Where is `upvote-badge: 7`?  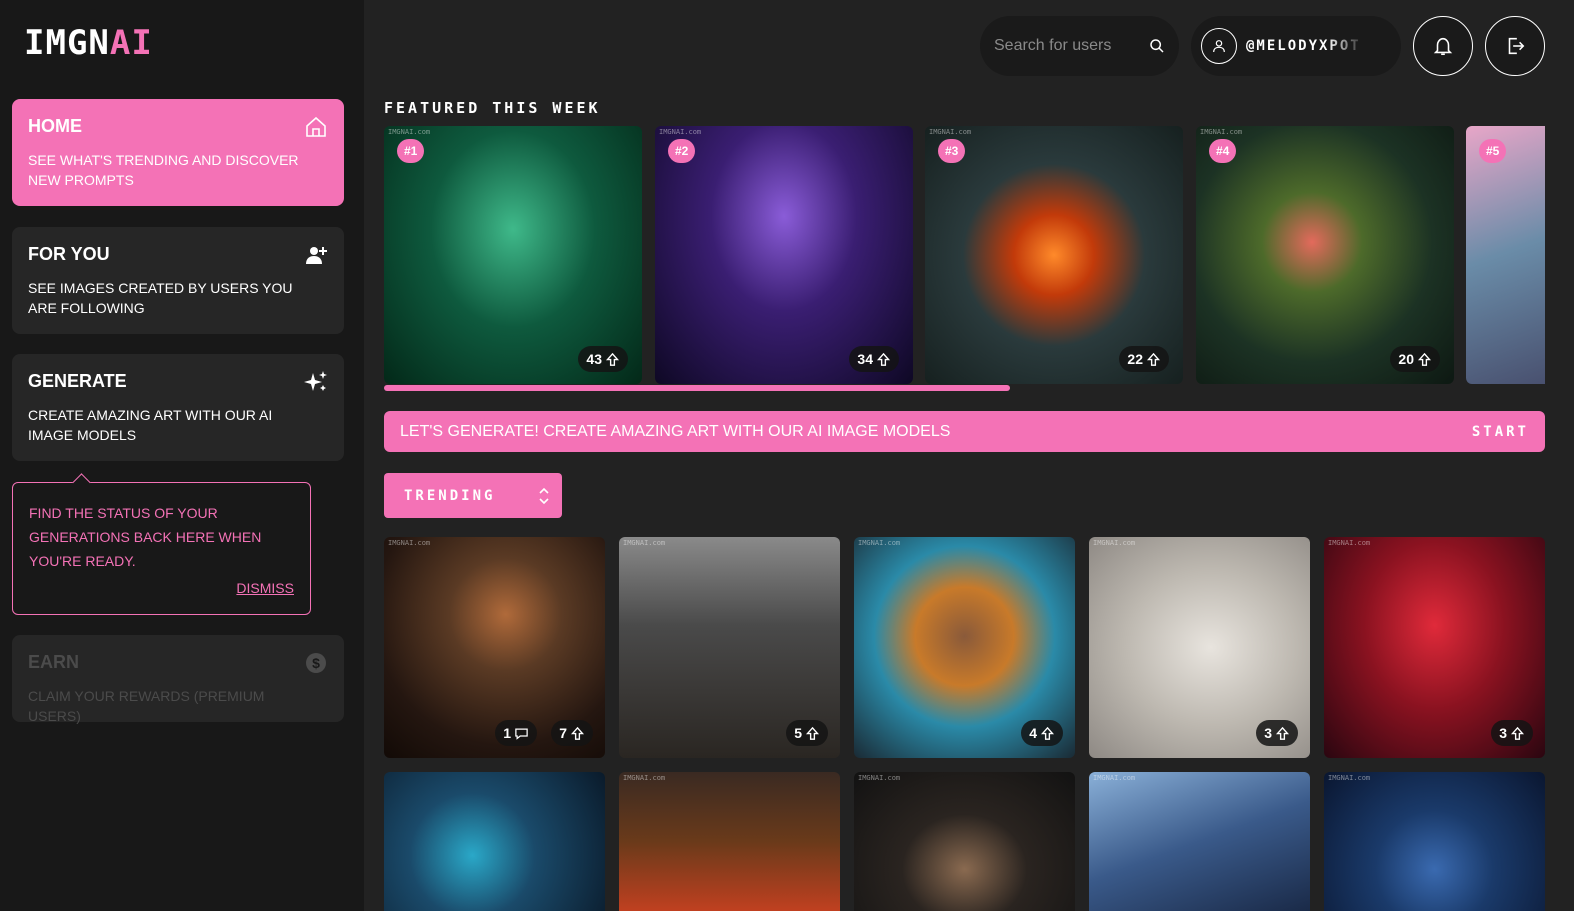 upvote-badge: 7 is located at coordinates (572, 733).